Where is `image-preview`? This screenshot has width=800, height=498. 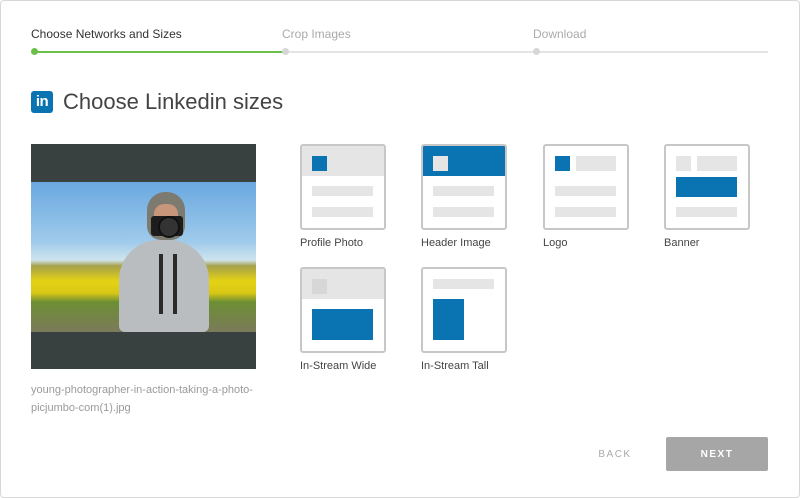
image-preview is located at coordinates (143, 256).